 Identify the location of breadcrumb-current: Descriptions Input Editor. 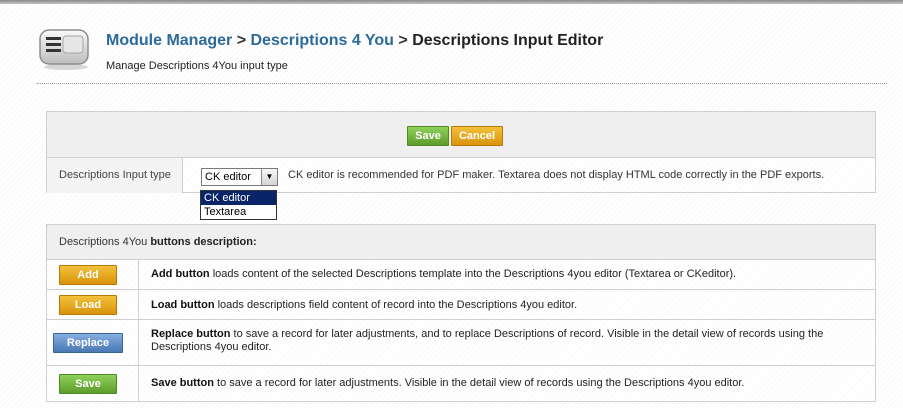
(508, 40).